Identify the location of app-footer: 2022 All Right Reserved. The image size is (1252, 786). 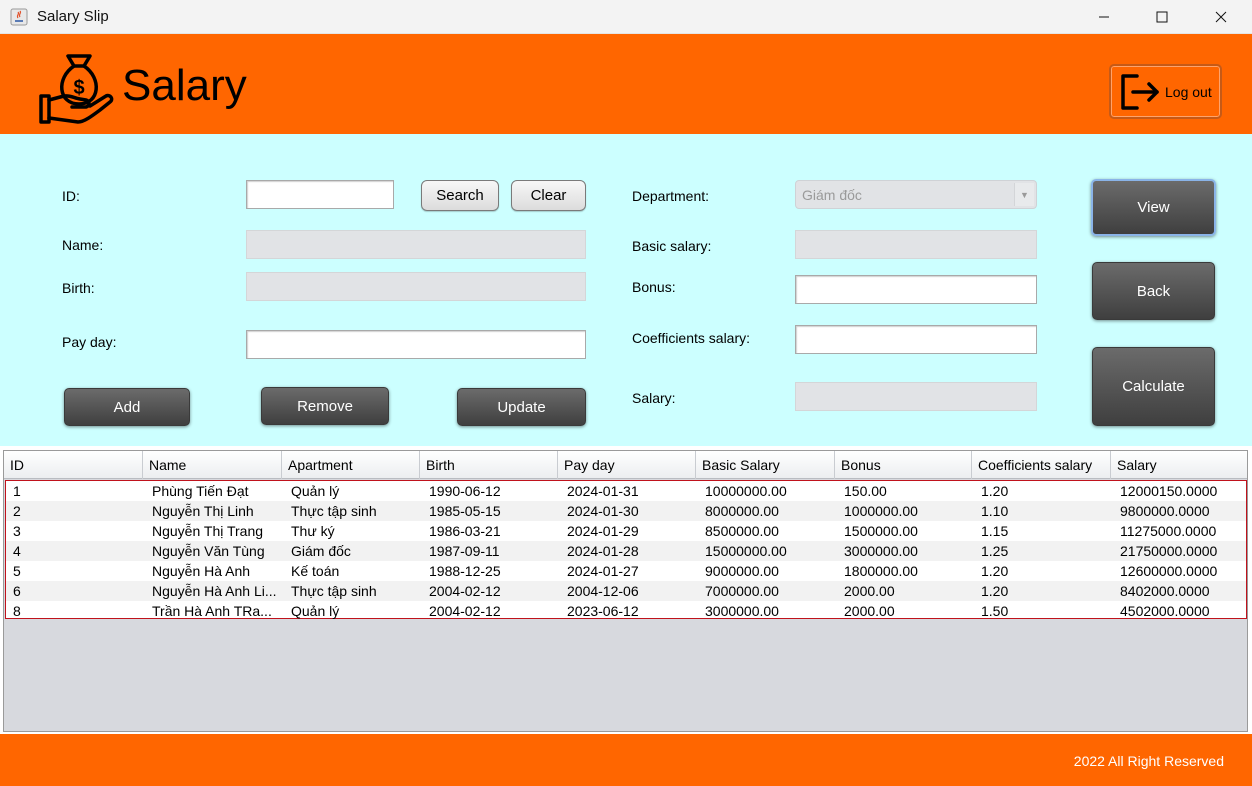
(626, 760).